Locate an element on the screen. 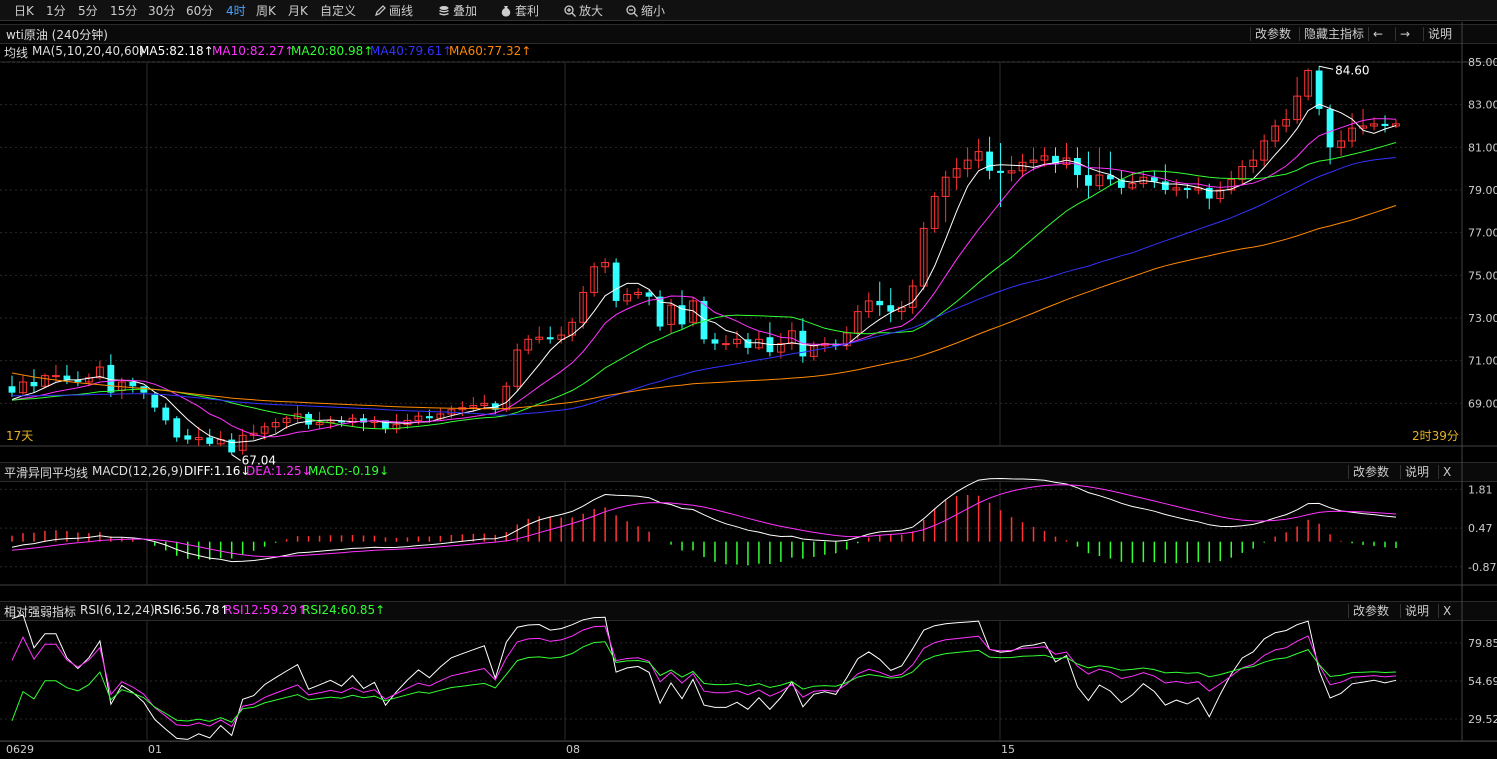  rsi-close-button: X is located at coordinates (1446, 611).